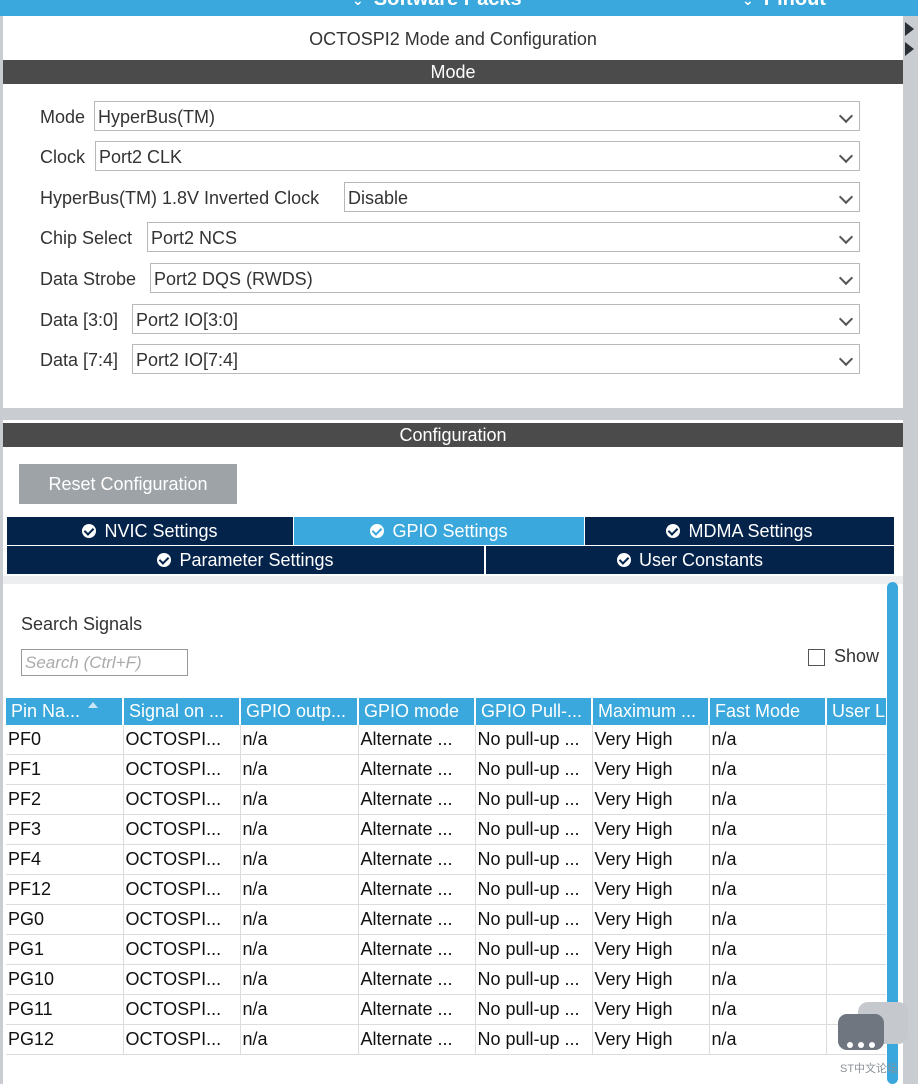 The image size is (918, 1084). Describe the element at coordinates (477, 156) in the screenshot. I see `clock-select: Port2 CLK` at that location.